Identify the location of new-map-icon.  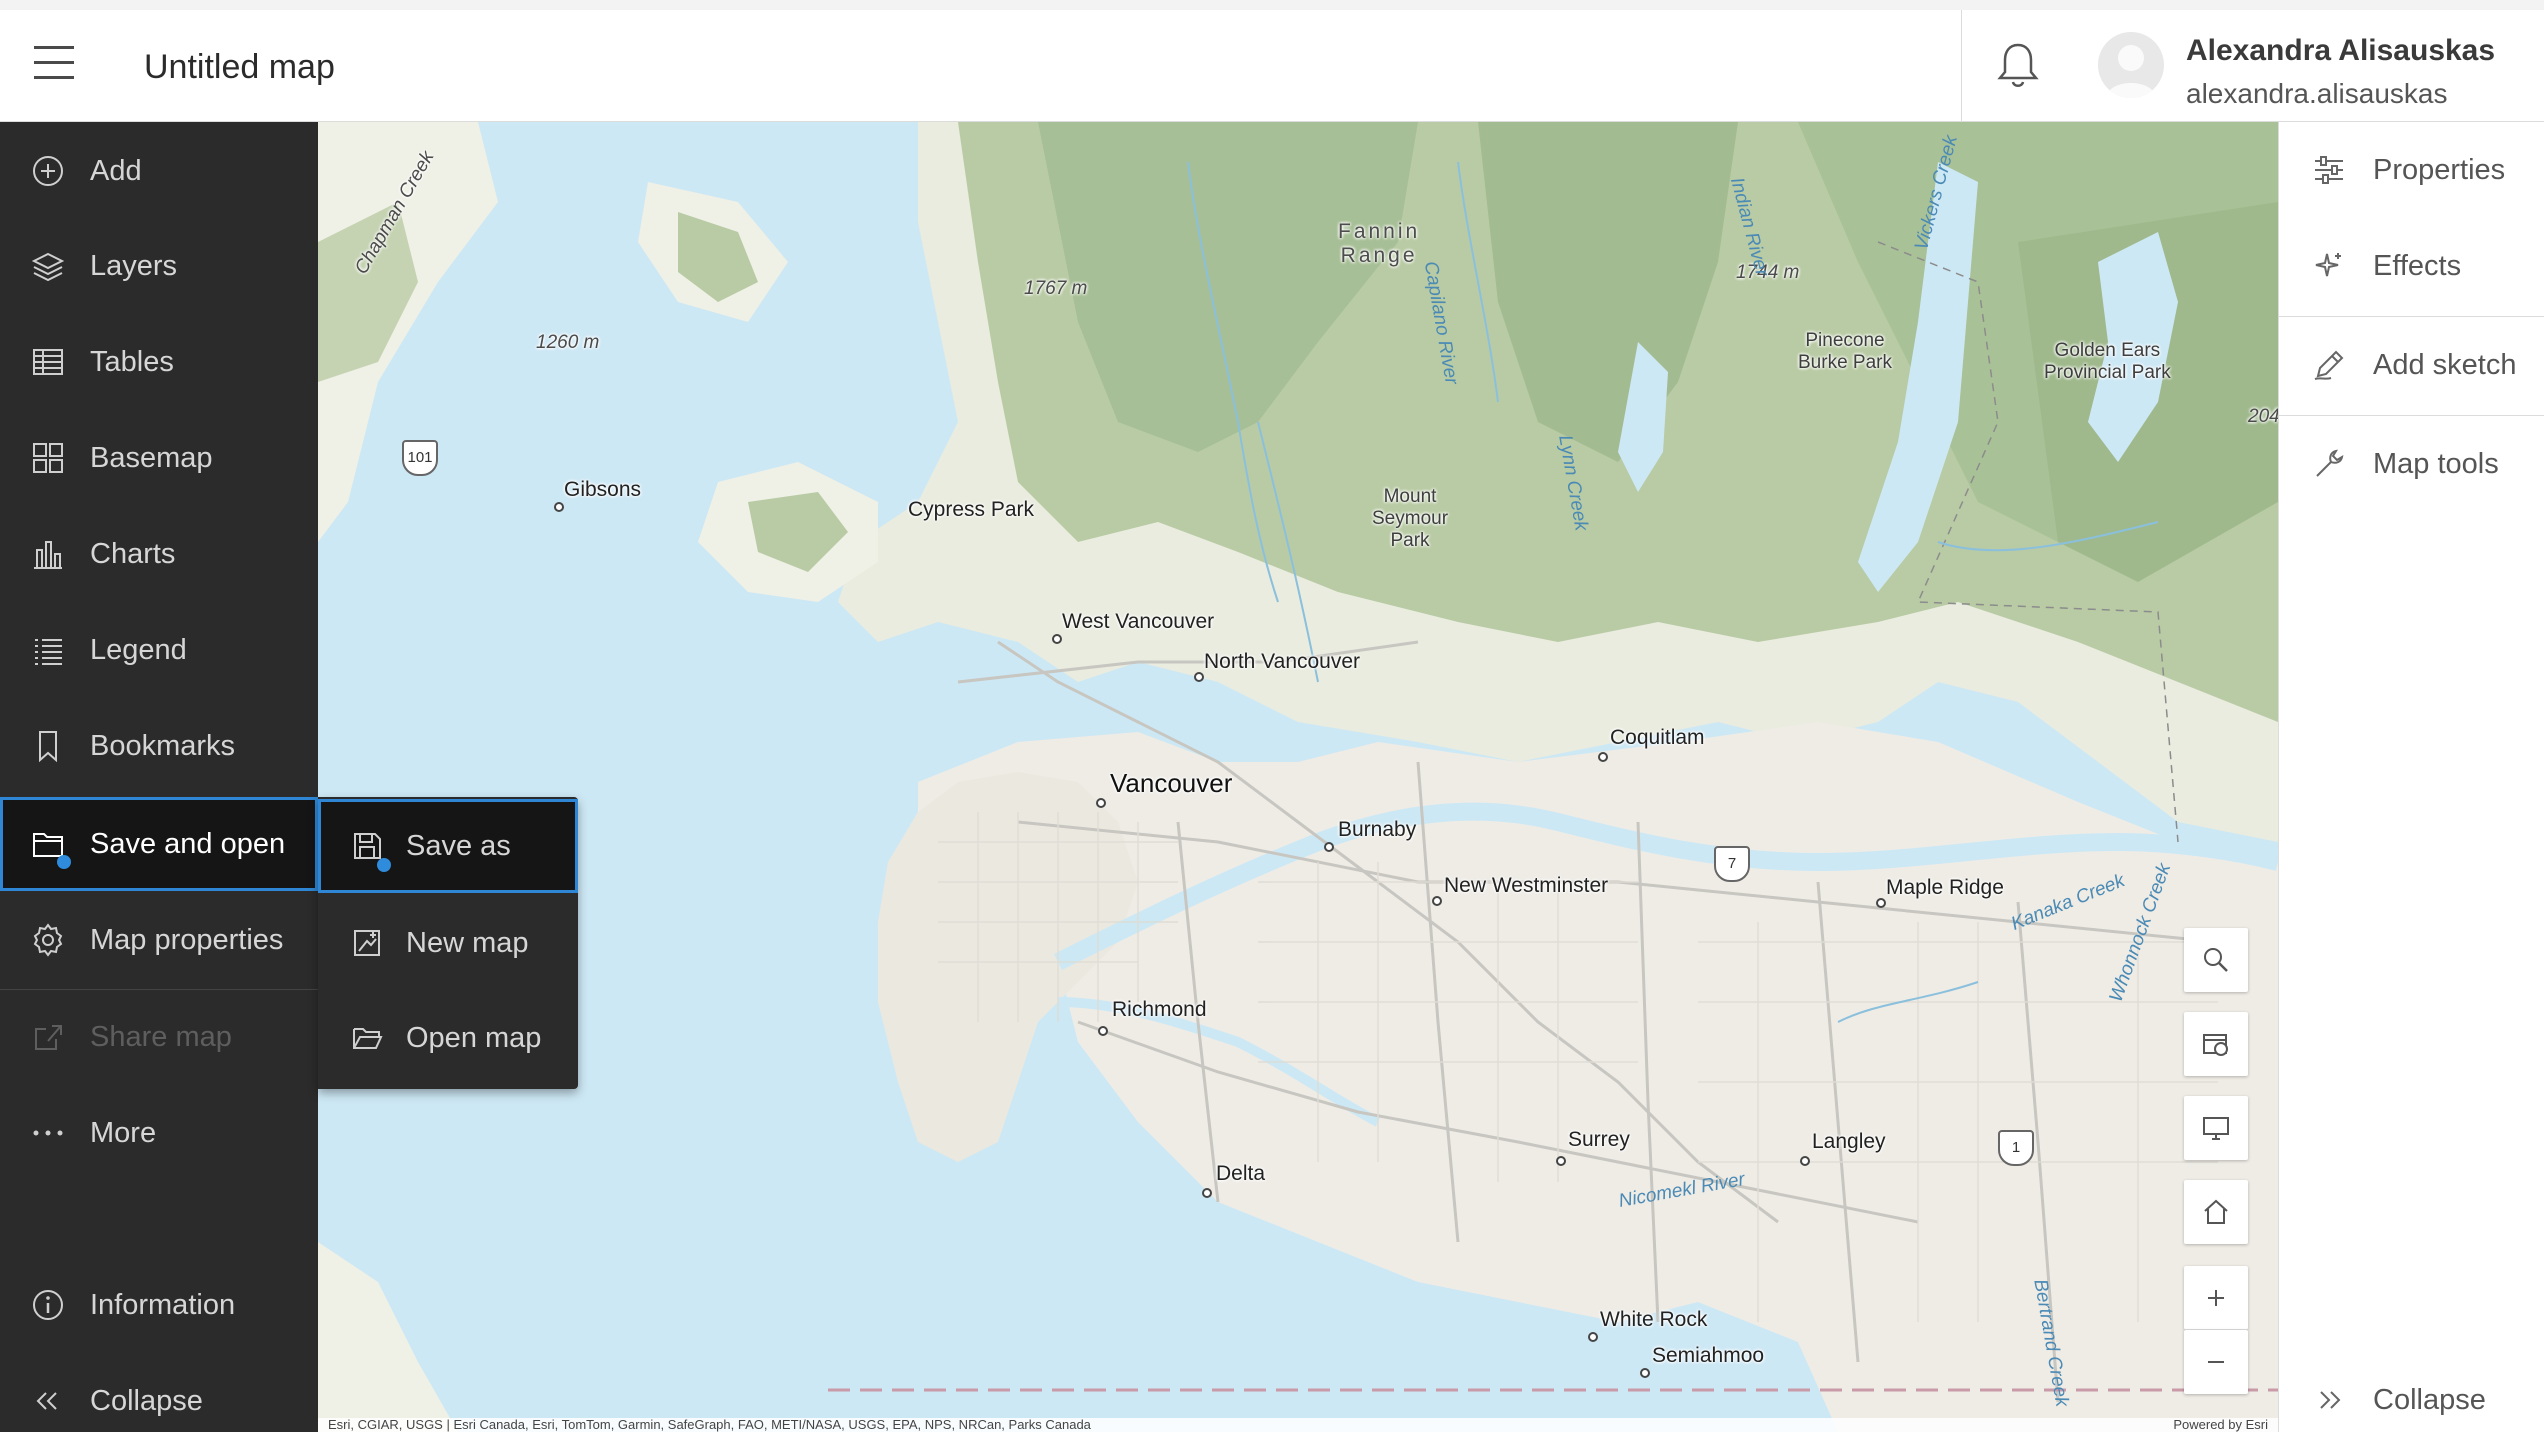
(367, 943).